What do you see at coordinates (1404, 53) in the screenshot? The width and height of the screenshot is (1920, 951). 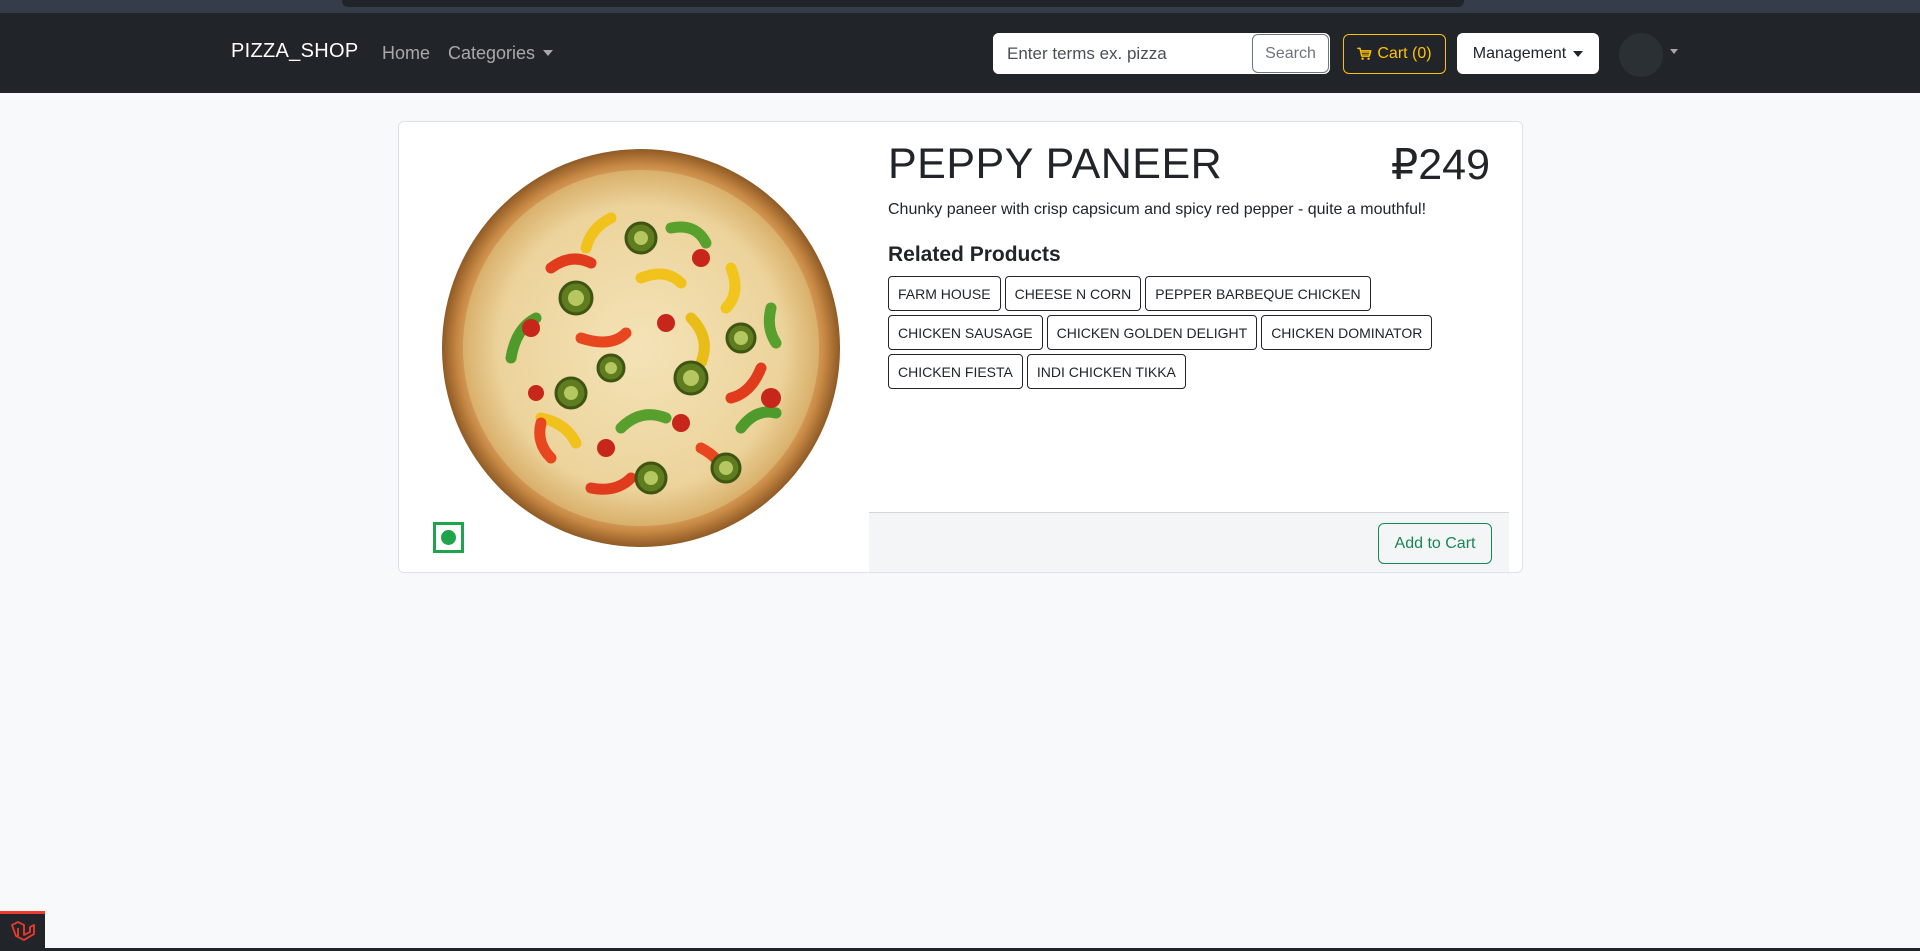 I see `cart-label: Cart (0)` at bounding box center [1404, 53].